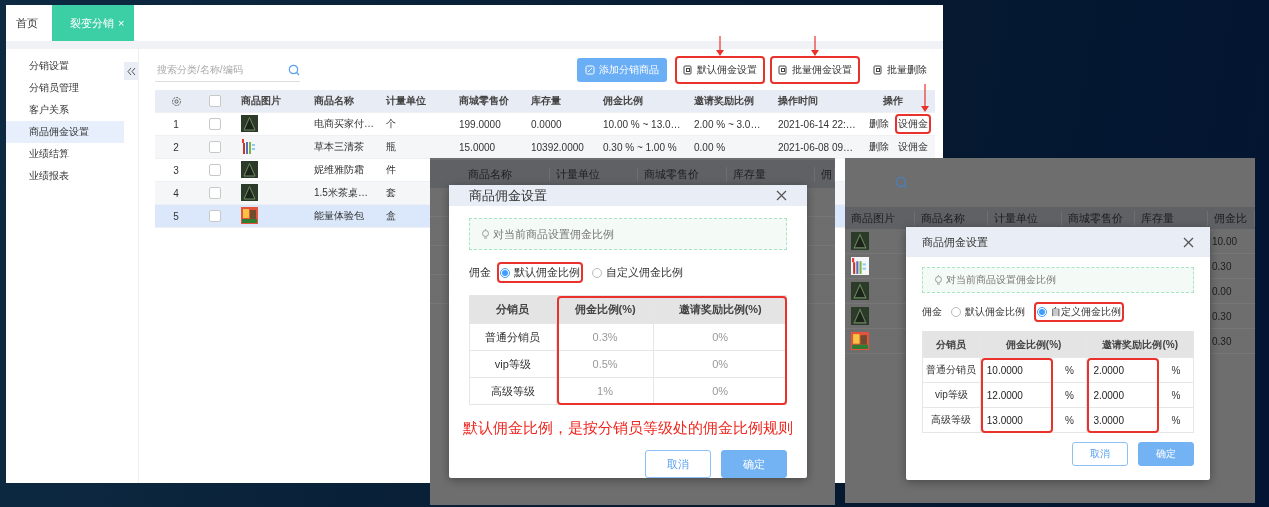 The width and height of the screenshot is (1269, 507). What do you see at coordinates (221, 69) in the screenshot?
I see `search-field: 搜索分类/名称/编码` at bounding box center [221, 69].